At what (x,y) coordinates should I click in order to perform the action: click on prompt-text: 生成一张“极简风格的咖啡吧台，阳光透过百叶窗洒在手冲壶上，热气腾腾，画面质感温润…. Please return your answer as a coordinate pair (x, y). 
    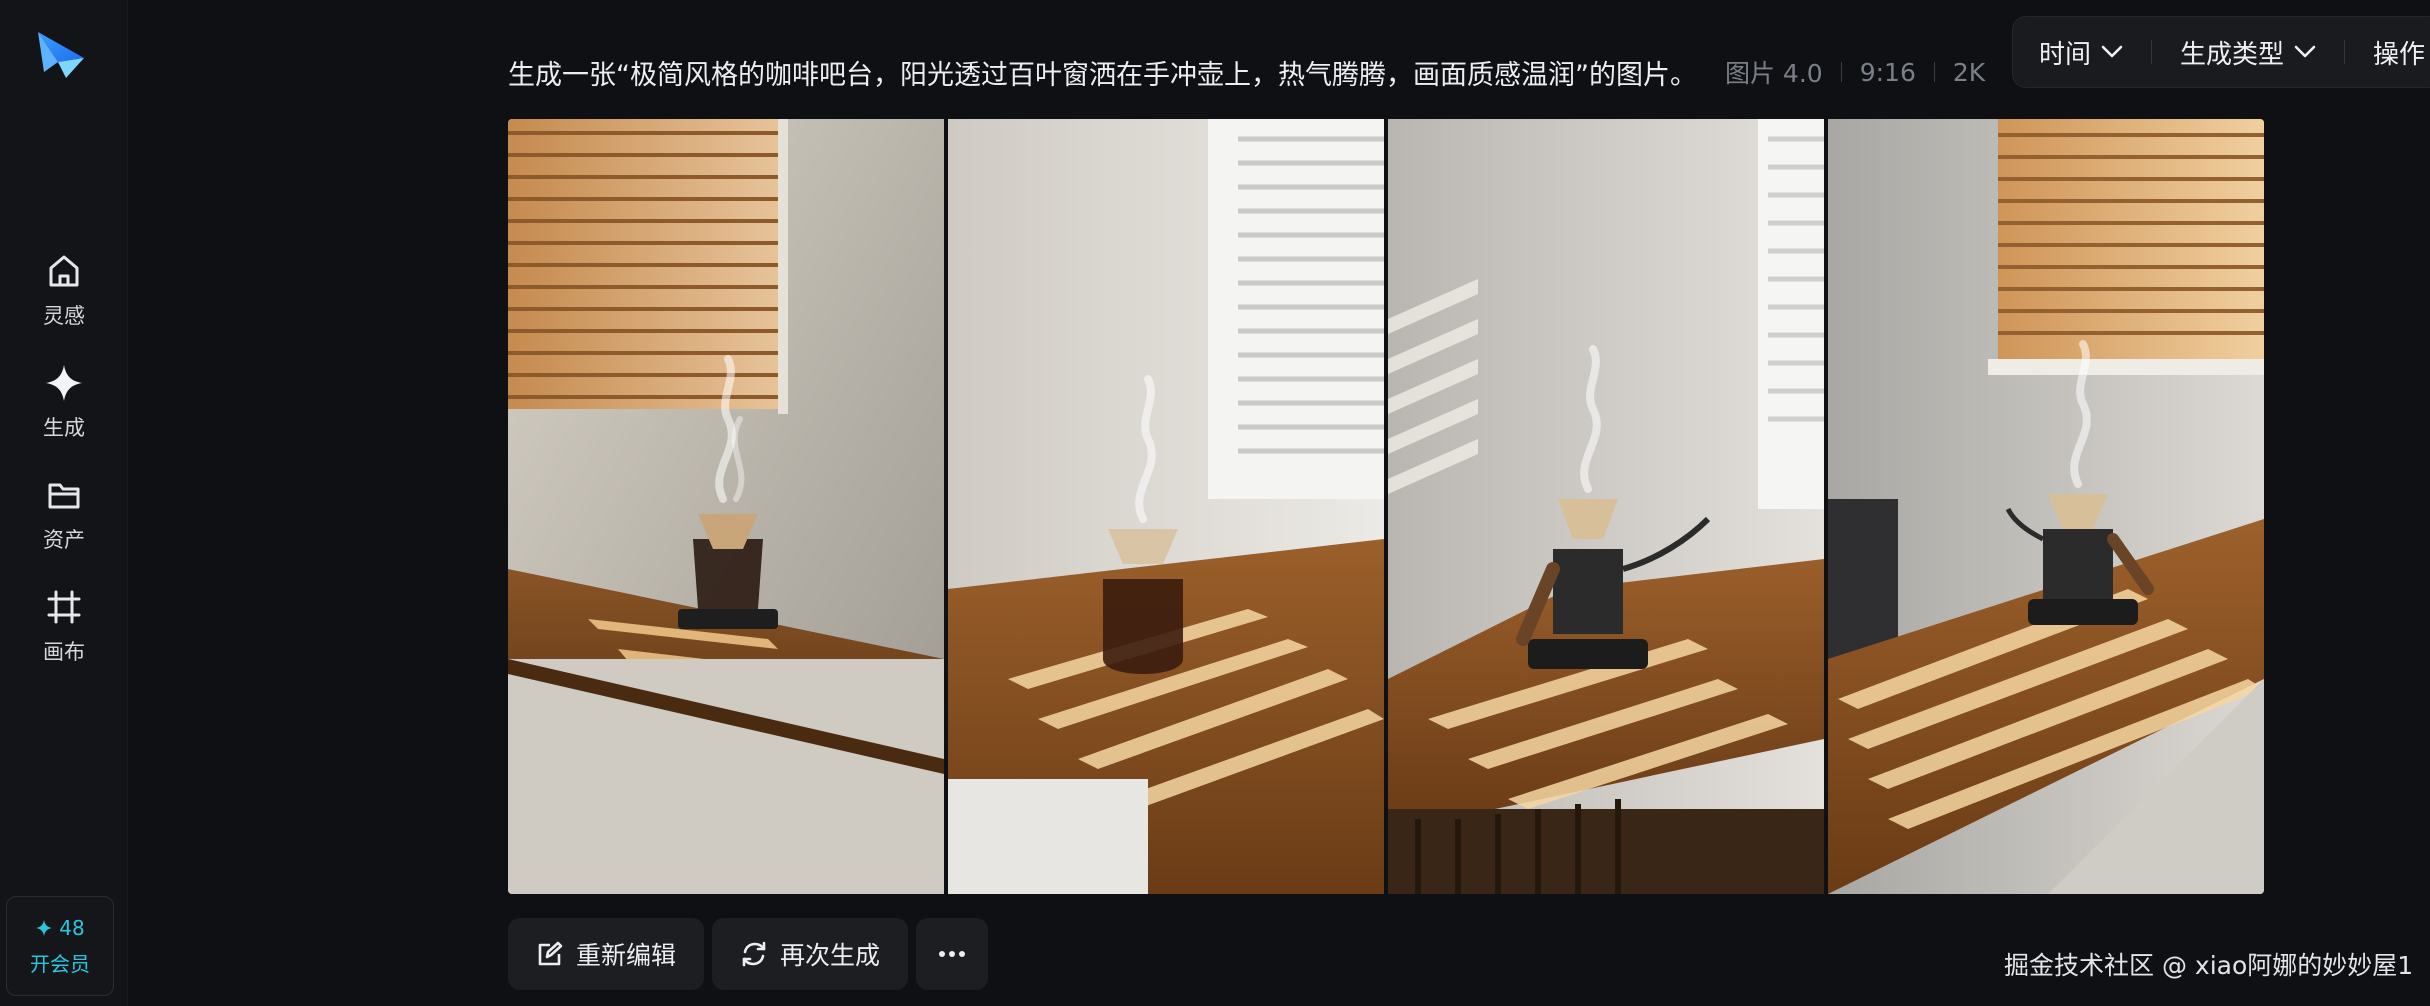
    Looking at the image, I should click on (1102, 75).